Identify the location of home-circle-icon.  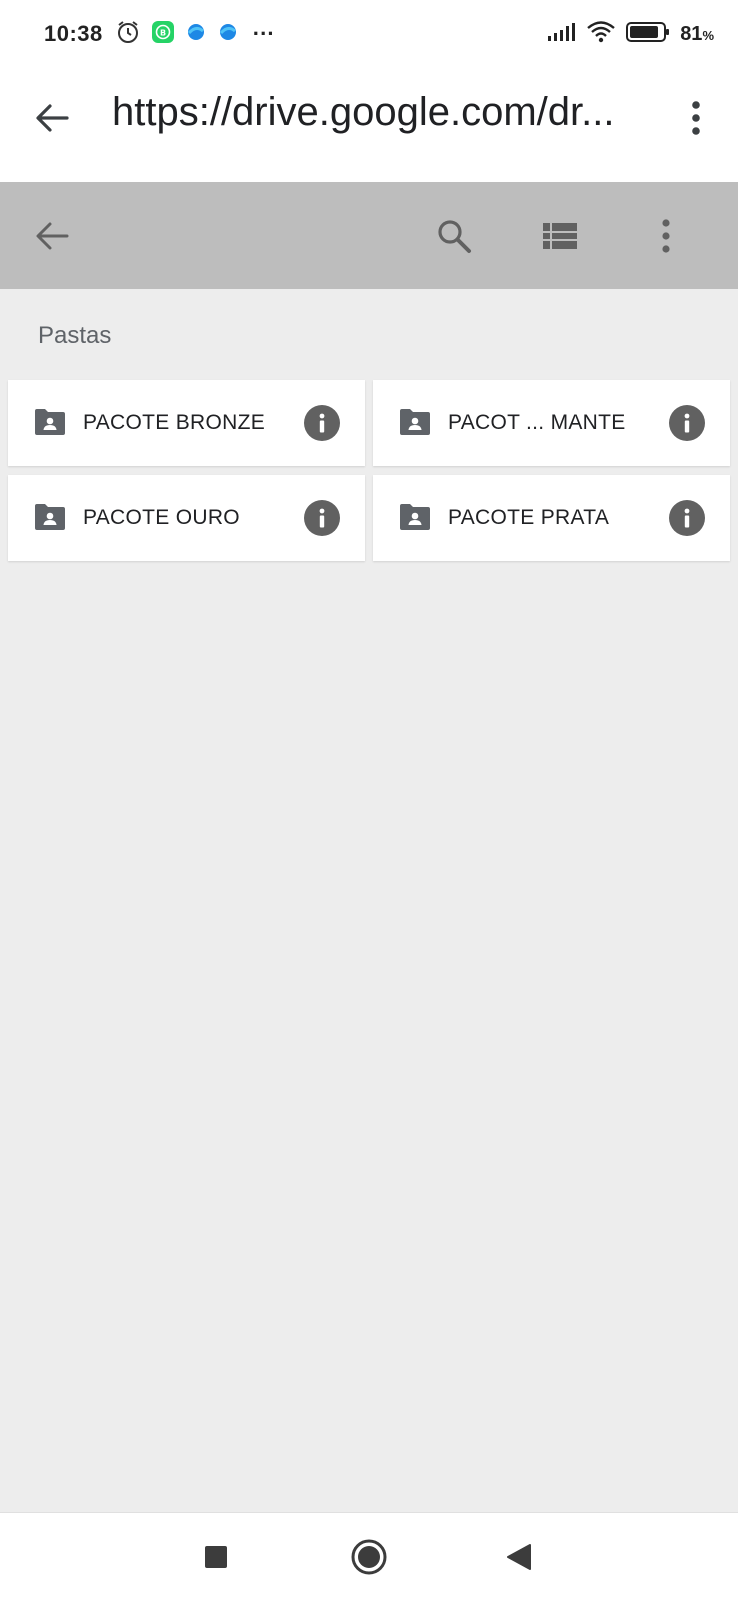
(369, 1557).